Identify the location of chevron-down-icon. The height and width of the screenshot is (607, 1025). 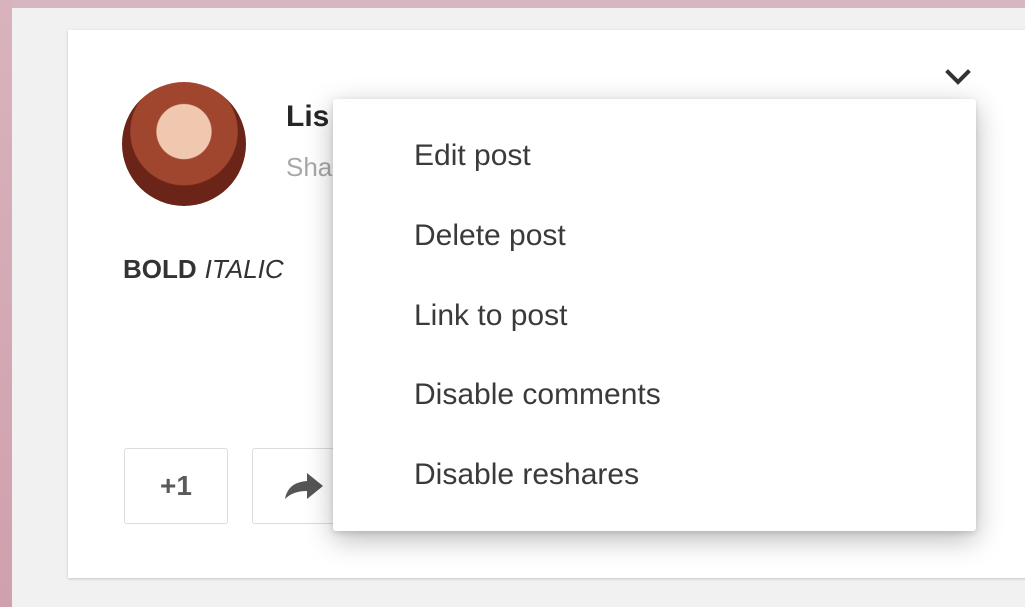
(958, 77).